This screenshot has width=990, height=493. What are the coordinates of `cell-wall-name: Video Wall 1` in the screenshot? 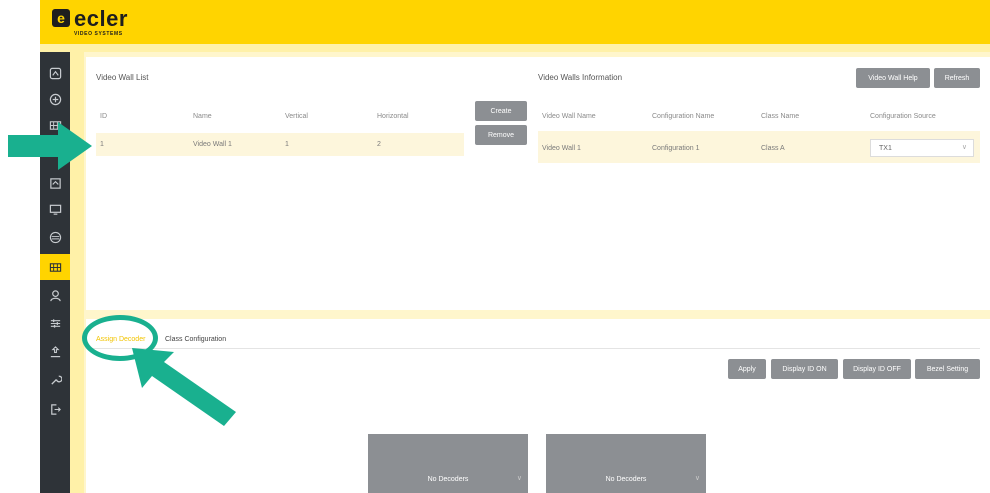 It's located at (561, 148).